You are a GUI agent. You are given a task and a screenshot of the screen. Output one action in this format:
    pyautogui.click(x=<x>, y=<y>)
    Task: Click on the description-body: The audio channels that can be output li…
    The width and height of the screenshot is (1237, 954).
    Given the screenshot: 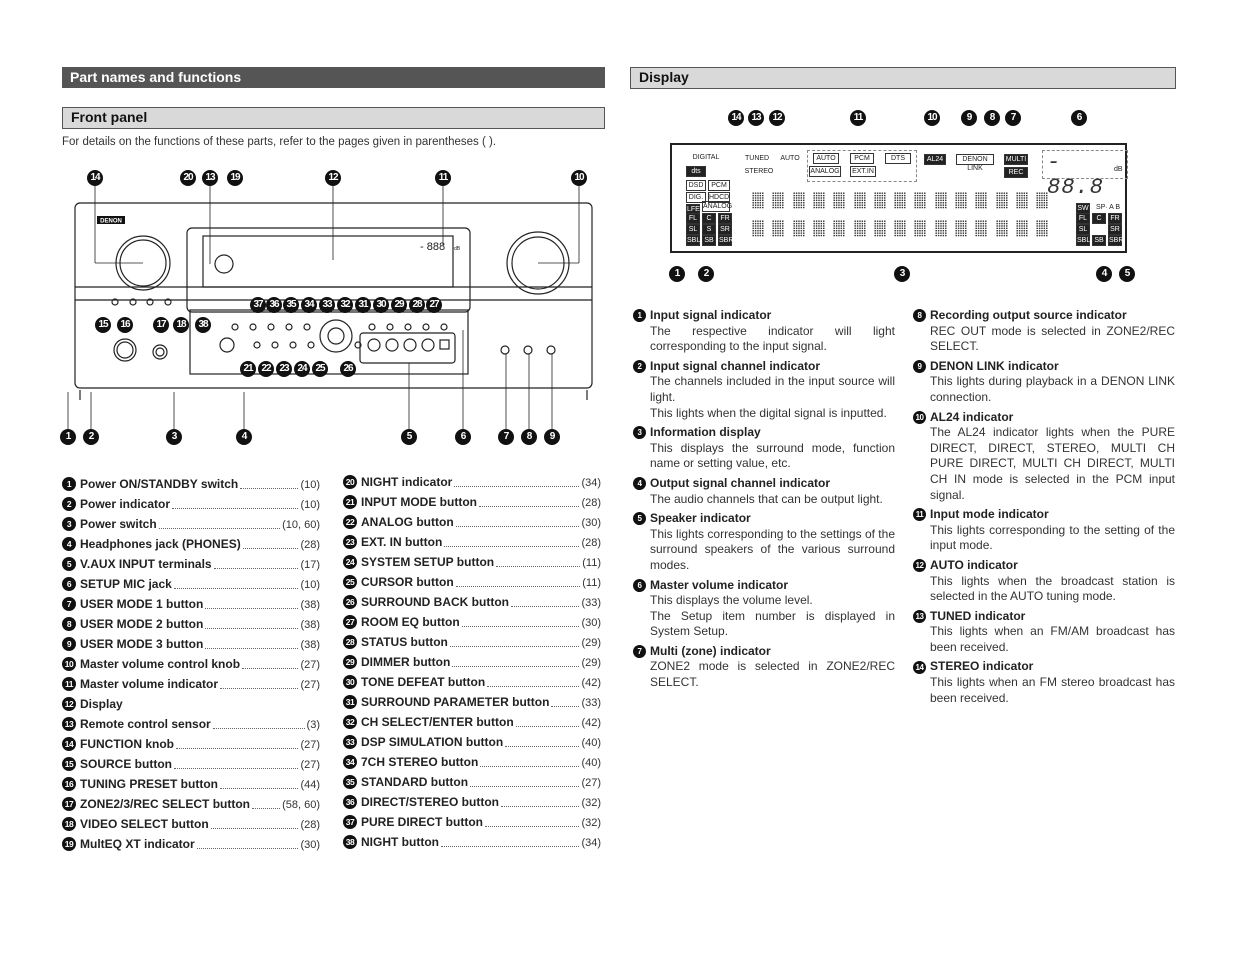 What is the action you would take?
    pyautogui.click(x=766, y=498)
    